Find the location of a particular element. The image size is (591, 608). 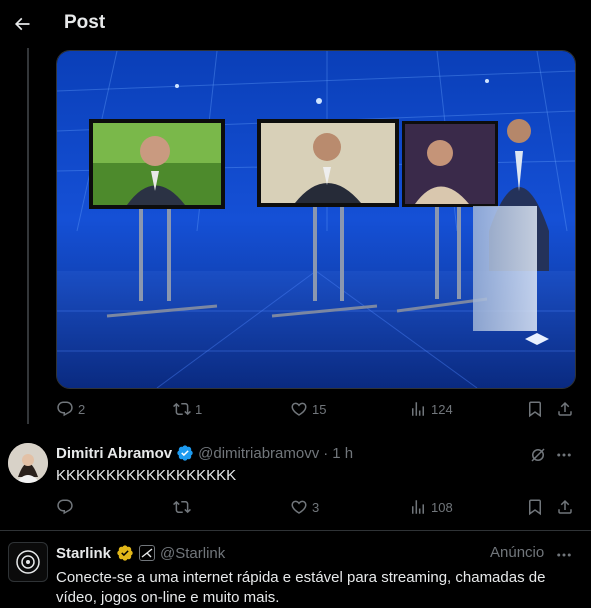

divider is located at coordinates (295, 530).